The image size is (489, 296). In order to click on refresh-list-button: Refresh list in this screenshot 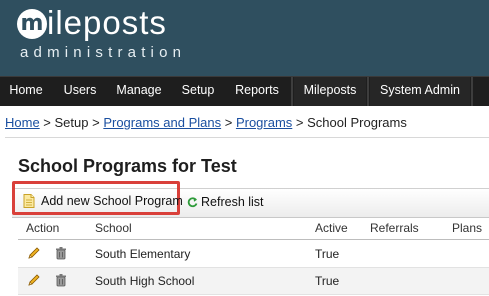, I will do `click(225, 202)`.